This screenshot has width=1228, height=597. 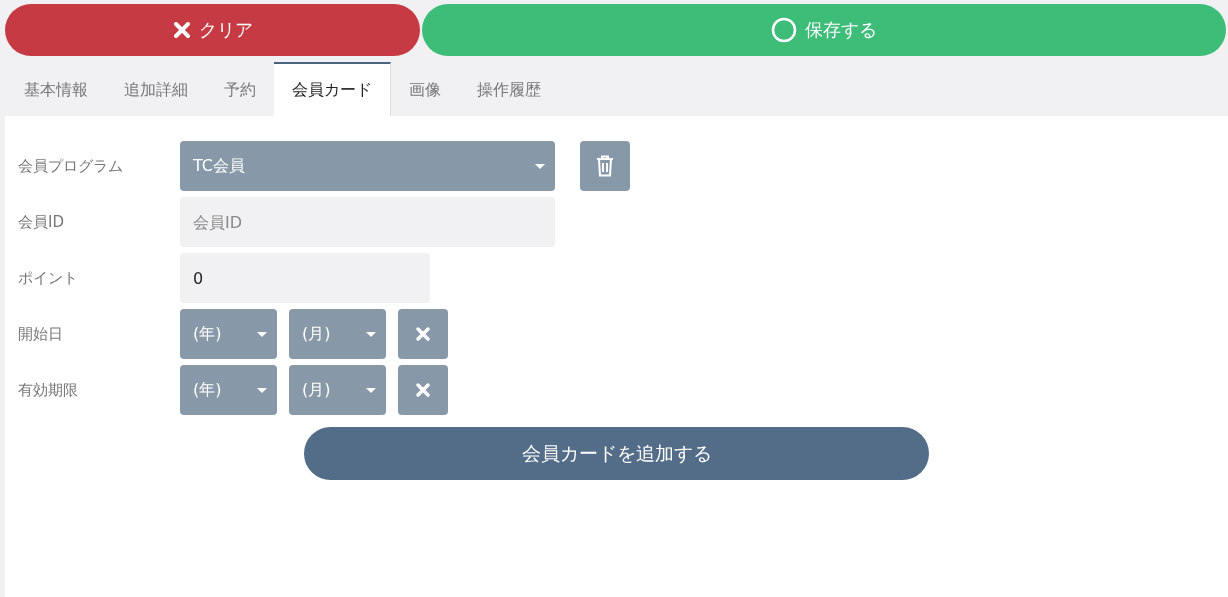 What do you see at coordinates (616, 453) in the screenshot?
I see `add-card-button: 会員カードを追加する` at bounding box center [616, 453].